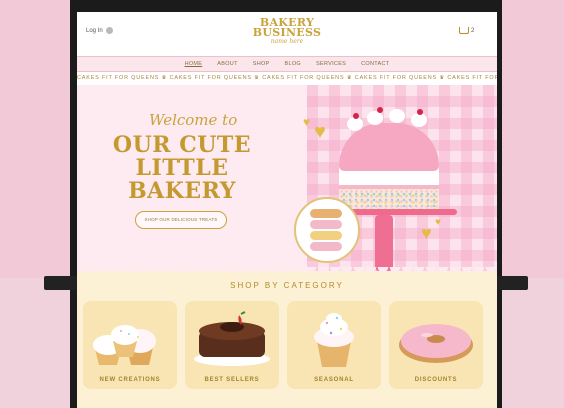  What do you see at coordinates (293, 64) in the screenshot?
I see `nav-blog: BLOG` at bounding box center [293, 64].